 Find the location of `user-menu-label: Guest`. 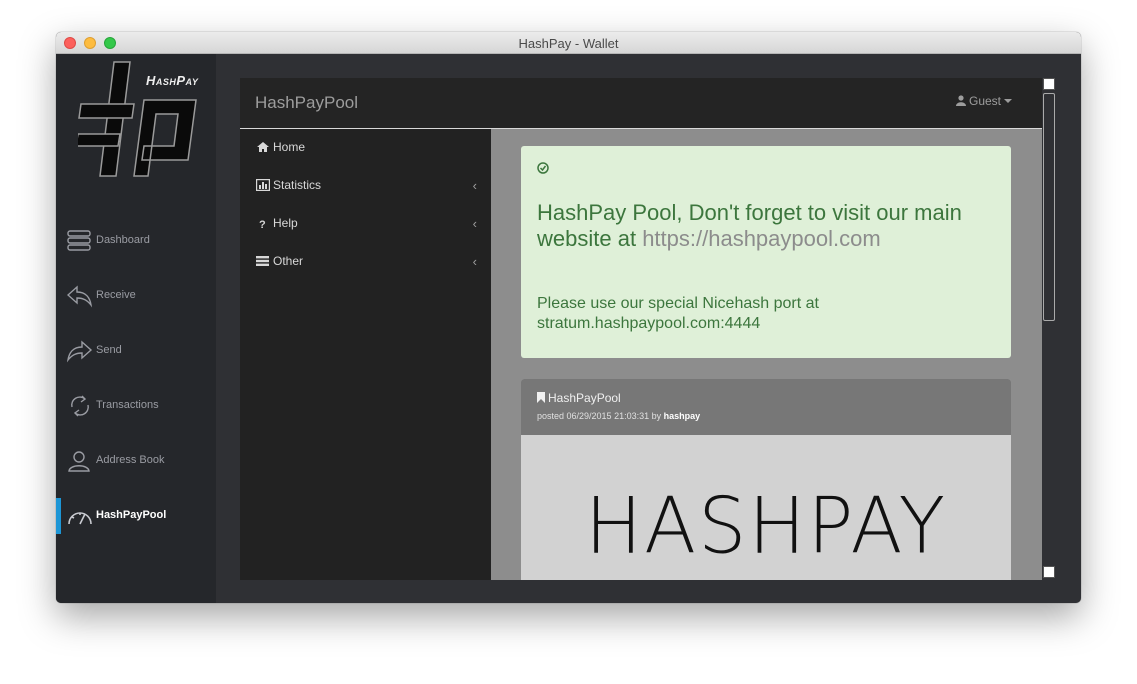

user-menu-label: Guest is located at coordinates (984, 101).